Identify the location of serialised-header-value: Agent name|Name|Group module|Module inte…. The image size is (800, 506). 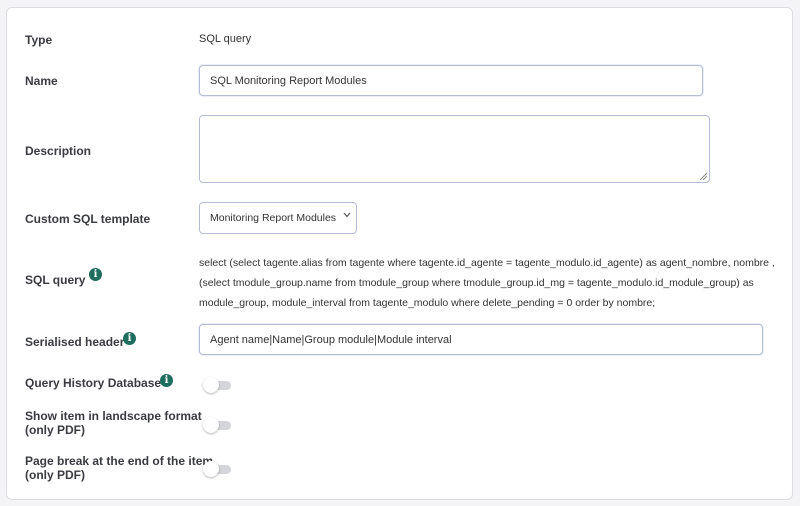
(331, 339).